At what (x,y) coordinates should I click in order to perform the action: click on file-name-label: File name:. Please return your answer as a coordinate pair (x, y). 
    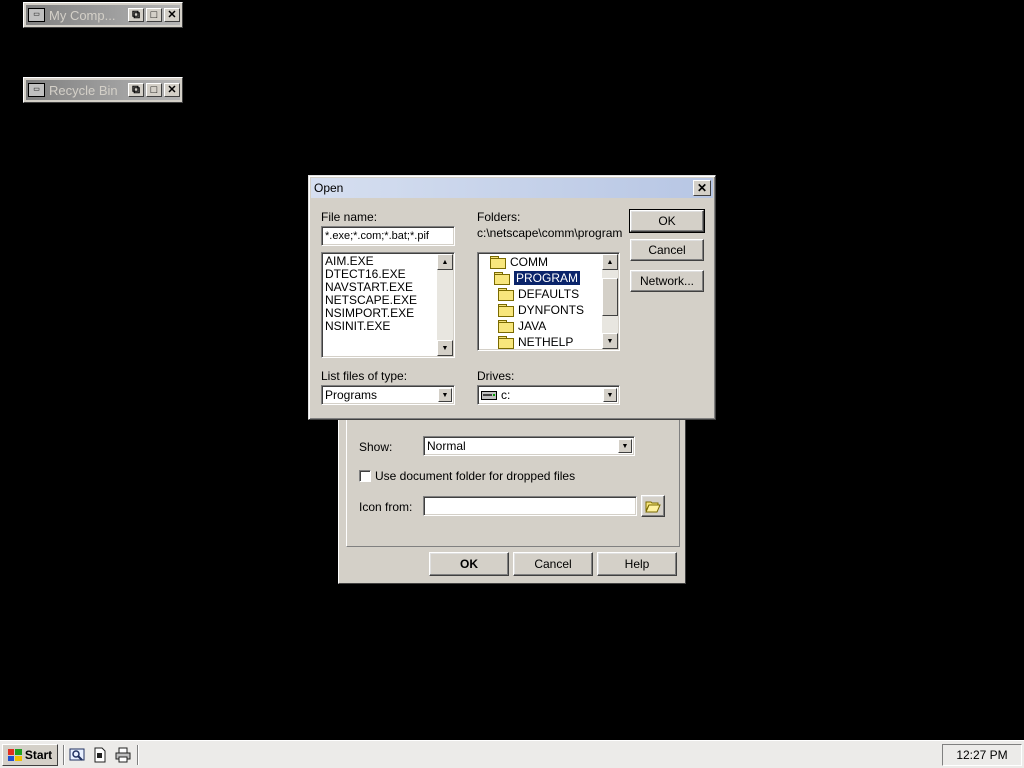
    Looking at the image, I should click on (349, 217).